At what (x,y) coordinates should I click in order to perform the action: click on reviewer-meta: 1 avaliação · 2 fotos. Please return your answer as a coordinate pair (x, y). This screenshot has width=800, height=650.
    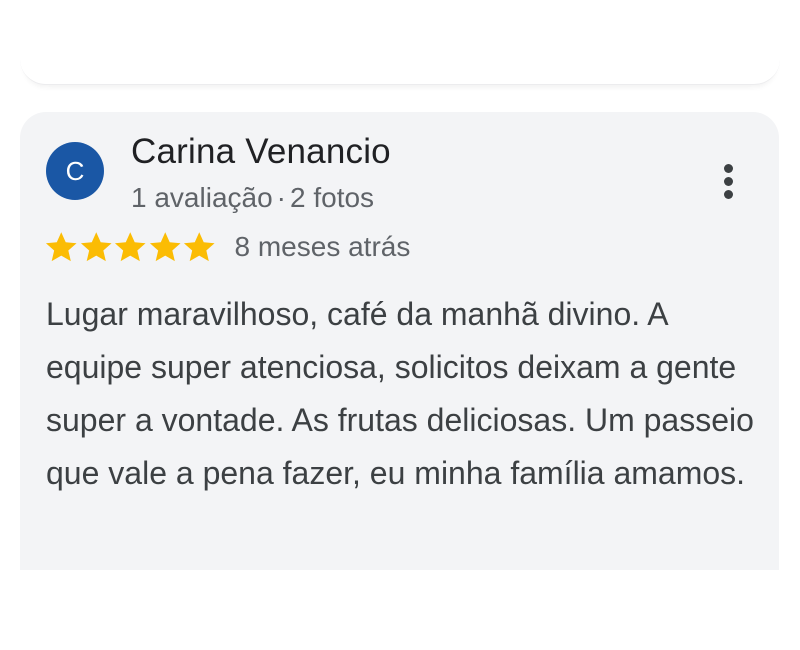
    Looking at the image, I should click on (252, 198).